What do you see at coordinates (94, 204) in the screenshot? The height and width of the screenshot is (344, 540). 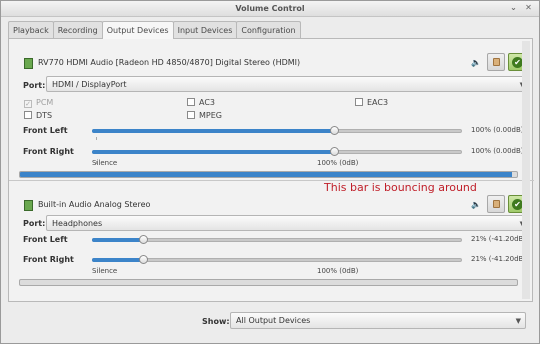 I see `device-name: Built-in Audio Analog Stereo` at bounding box center [94, 204].